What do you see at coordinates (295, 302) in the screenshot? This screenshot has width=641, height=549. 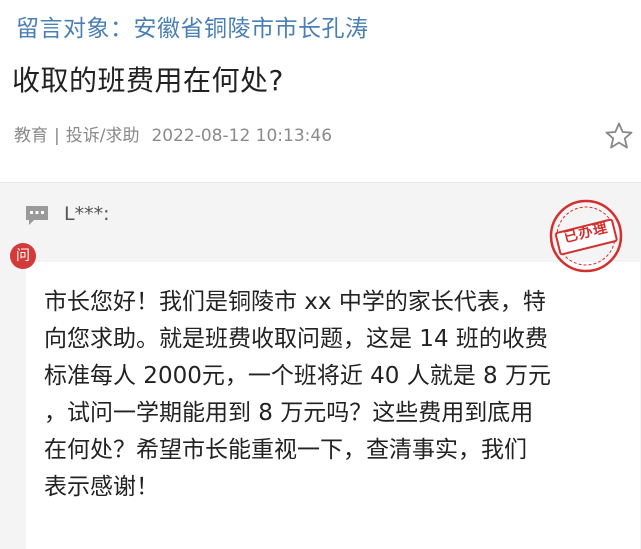 I see `body-line: 市长您好！我们是铜陵市 xx 中学的家长代表，特` at bounding box center [295, 302].